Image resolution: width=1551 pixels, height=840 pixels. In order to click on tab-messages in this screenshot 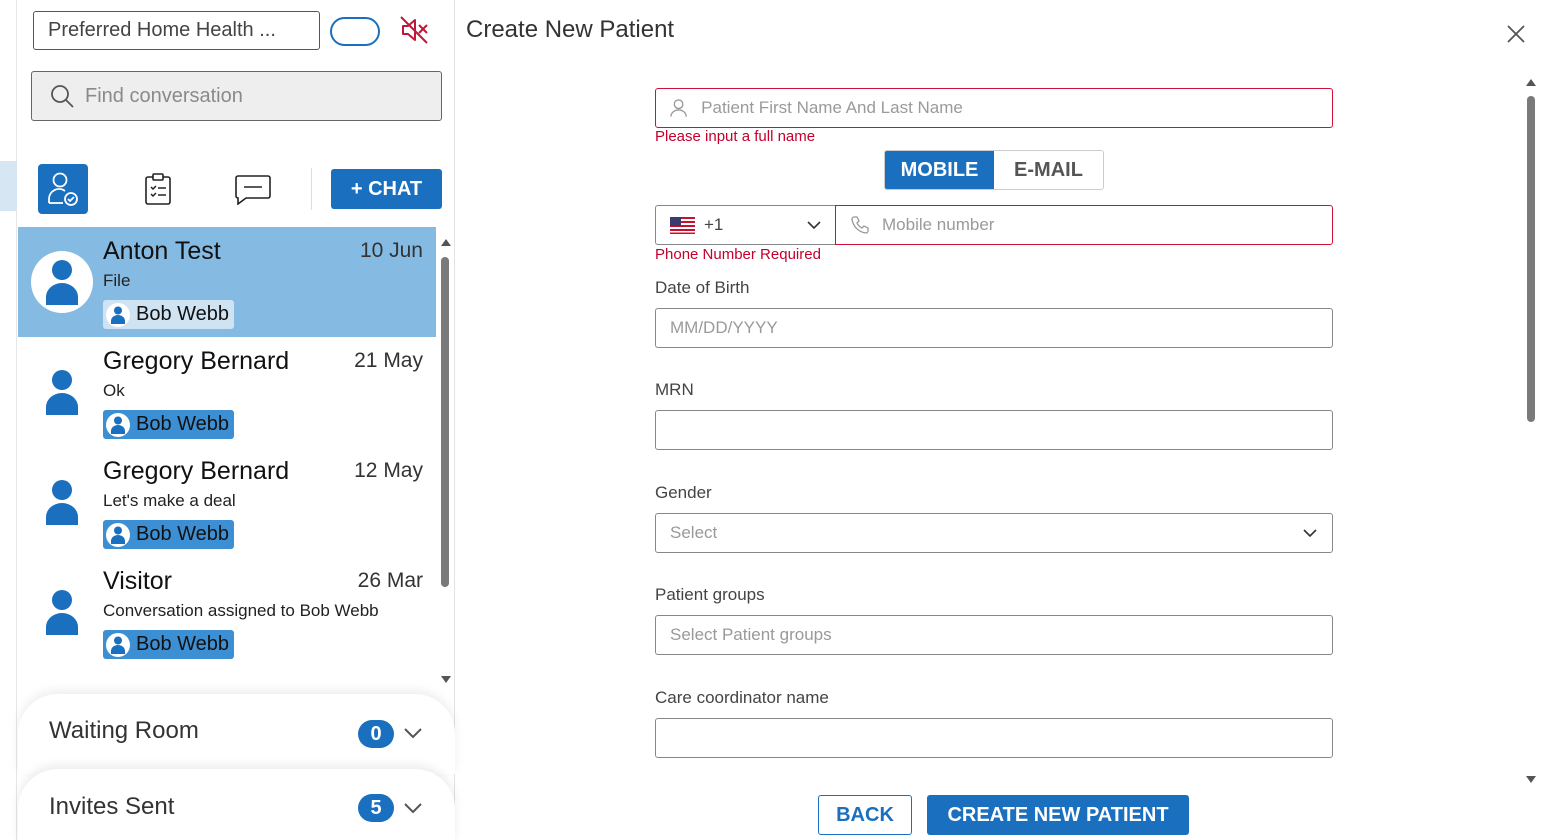, I will do `click(253, 189)`.